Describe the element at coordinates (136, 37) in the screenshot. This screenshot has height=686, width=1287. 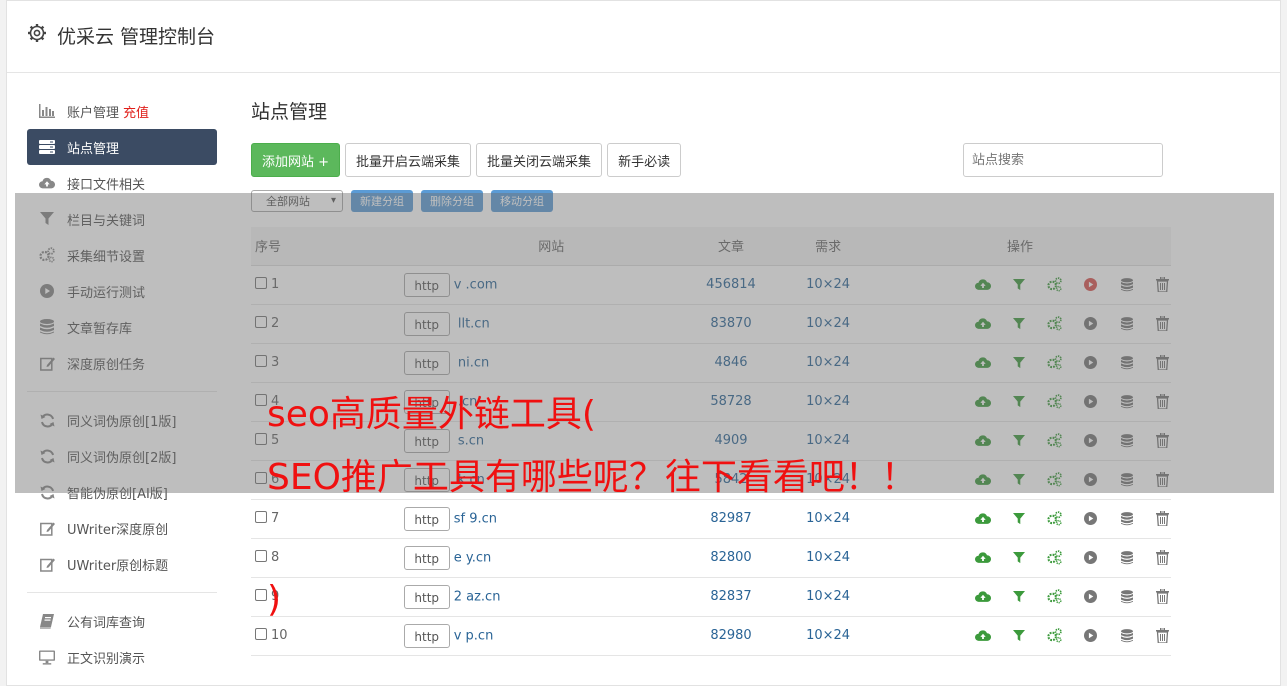
I see `app-title: 优采云 管理控制台` at that location.